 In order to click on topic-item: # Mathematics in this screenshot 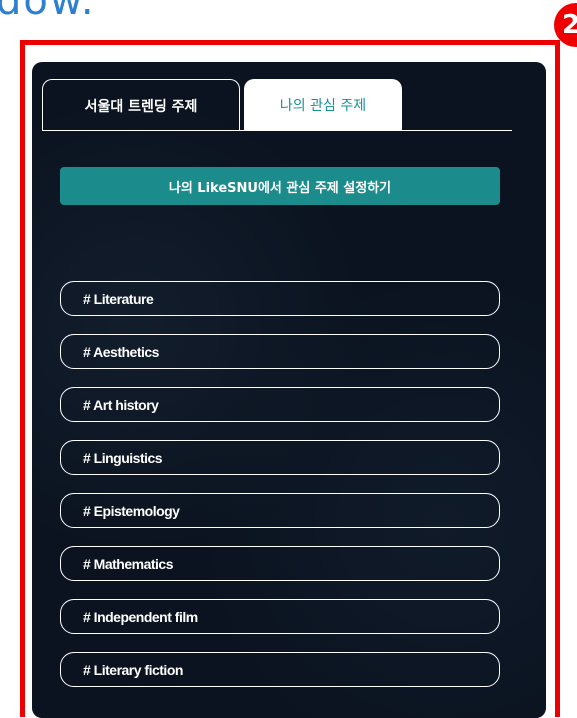, I will do `click(280, 563)`.